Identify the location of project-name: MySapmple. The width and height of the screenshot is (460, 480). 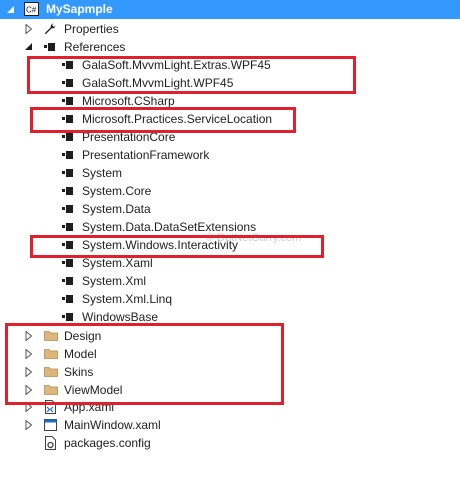
(79, 9).